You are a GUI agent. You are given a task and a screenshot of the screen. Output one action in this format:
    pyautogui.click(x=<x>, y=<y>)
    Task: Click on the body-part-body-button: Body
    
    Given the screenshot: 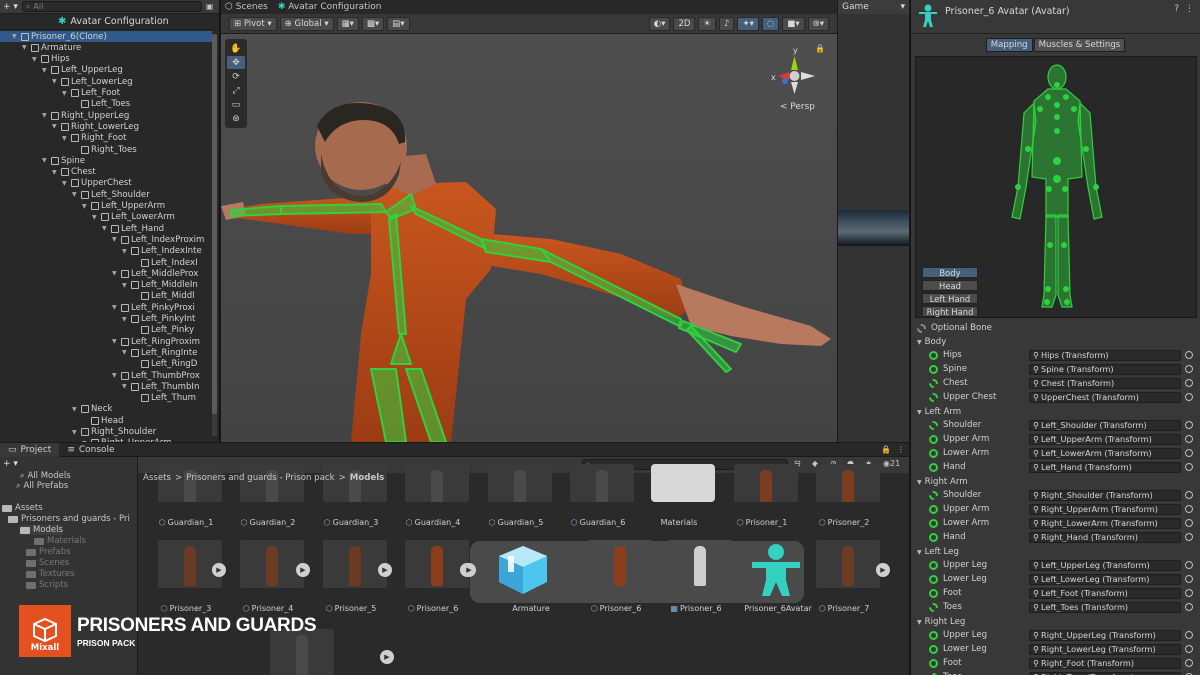 What is the action you would take?
    pyautogui.click(x=950, y=272)
    